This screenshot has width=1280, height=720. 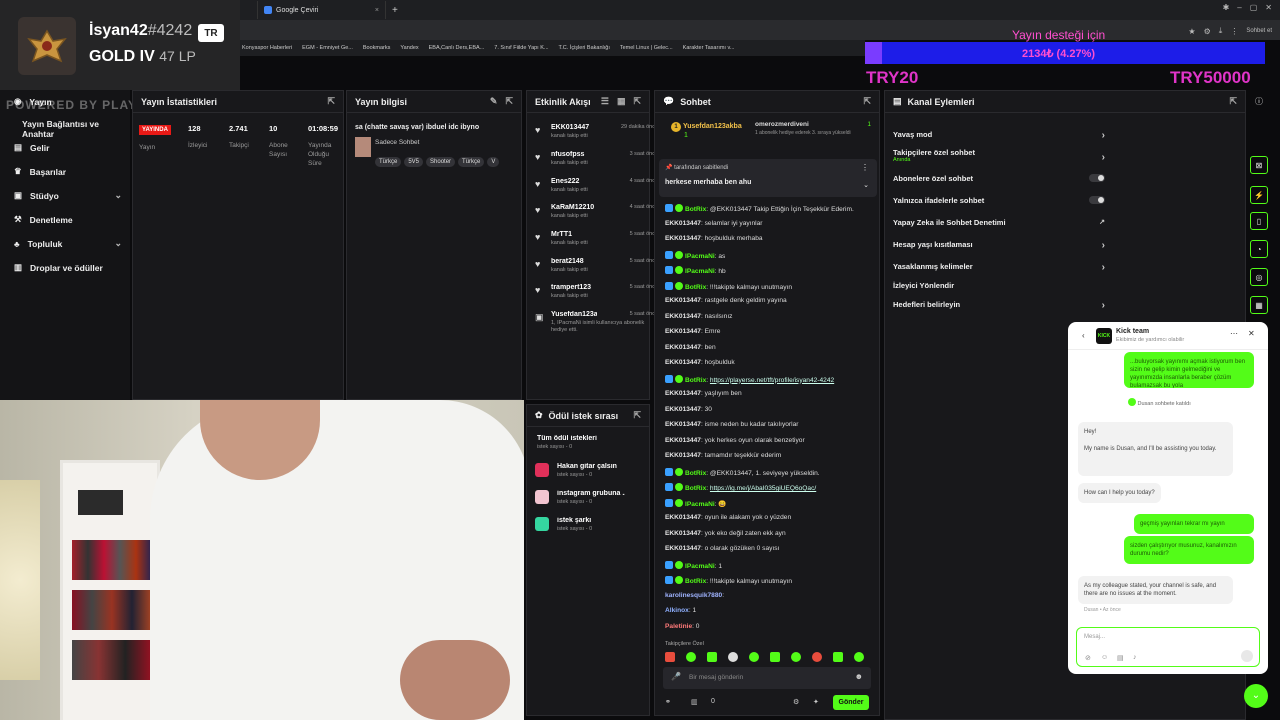 What do you see at coordinates (76, 129) in the screenshot?
I see `sidebar-item-stream-key: Yayın Bağlantısı ve Anahtar` at bounding box center [76, 129].